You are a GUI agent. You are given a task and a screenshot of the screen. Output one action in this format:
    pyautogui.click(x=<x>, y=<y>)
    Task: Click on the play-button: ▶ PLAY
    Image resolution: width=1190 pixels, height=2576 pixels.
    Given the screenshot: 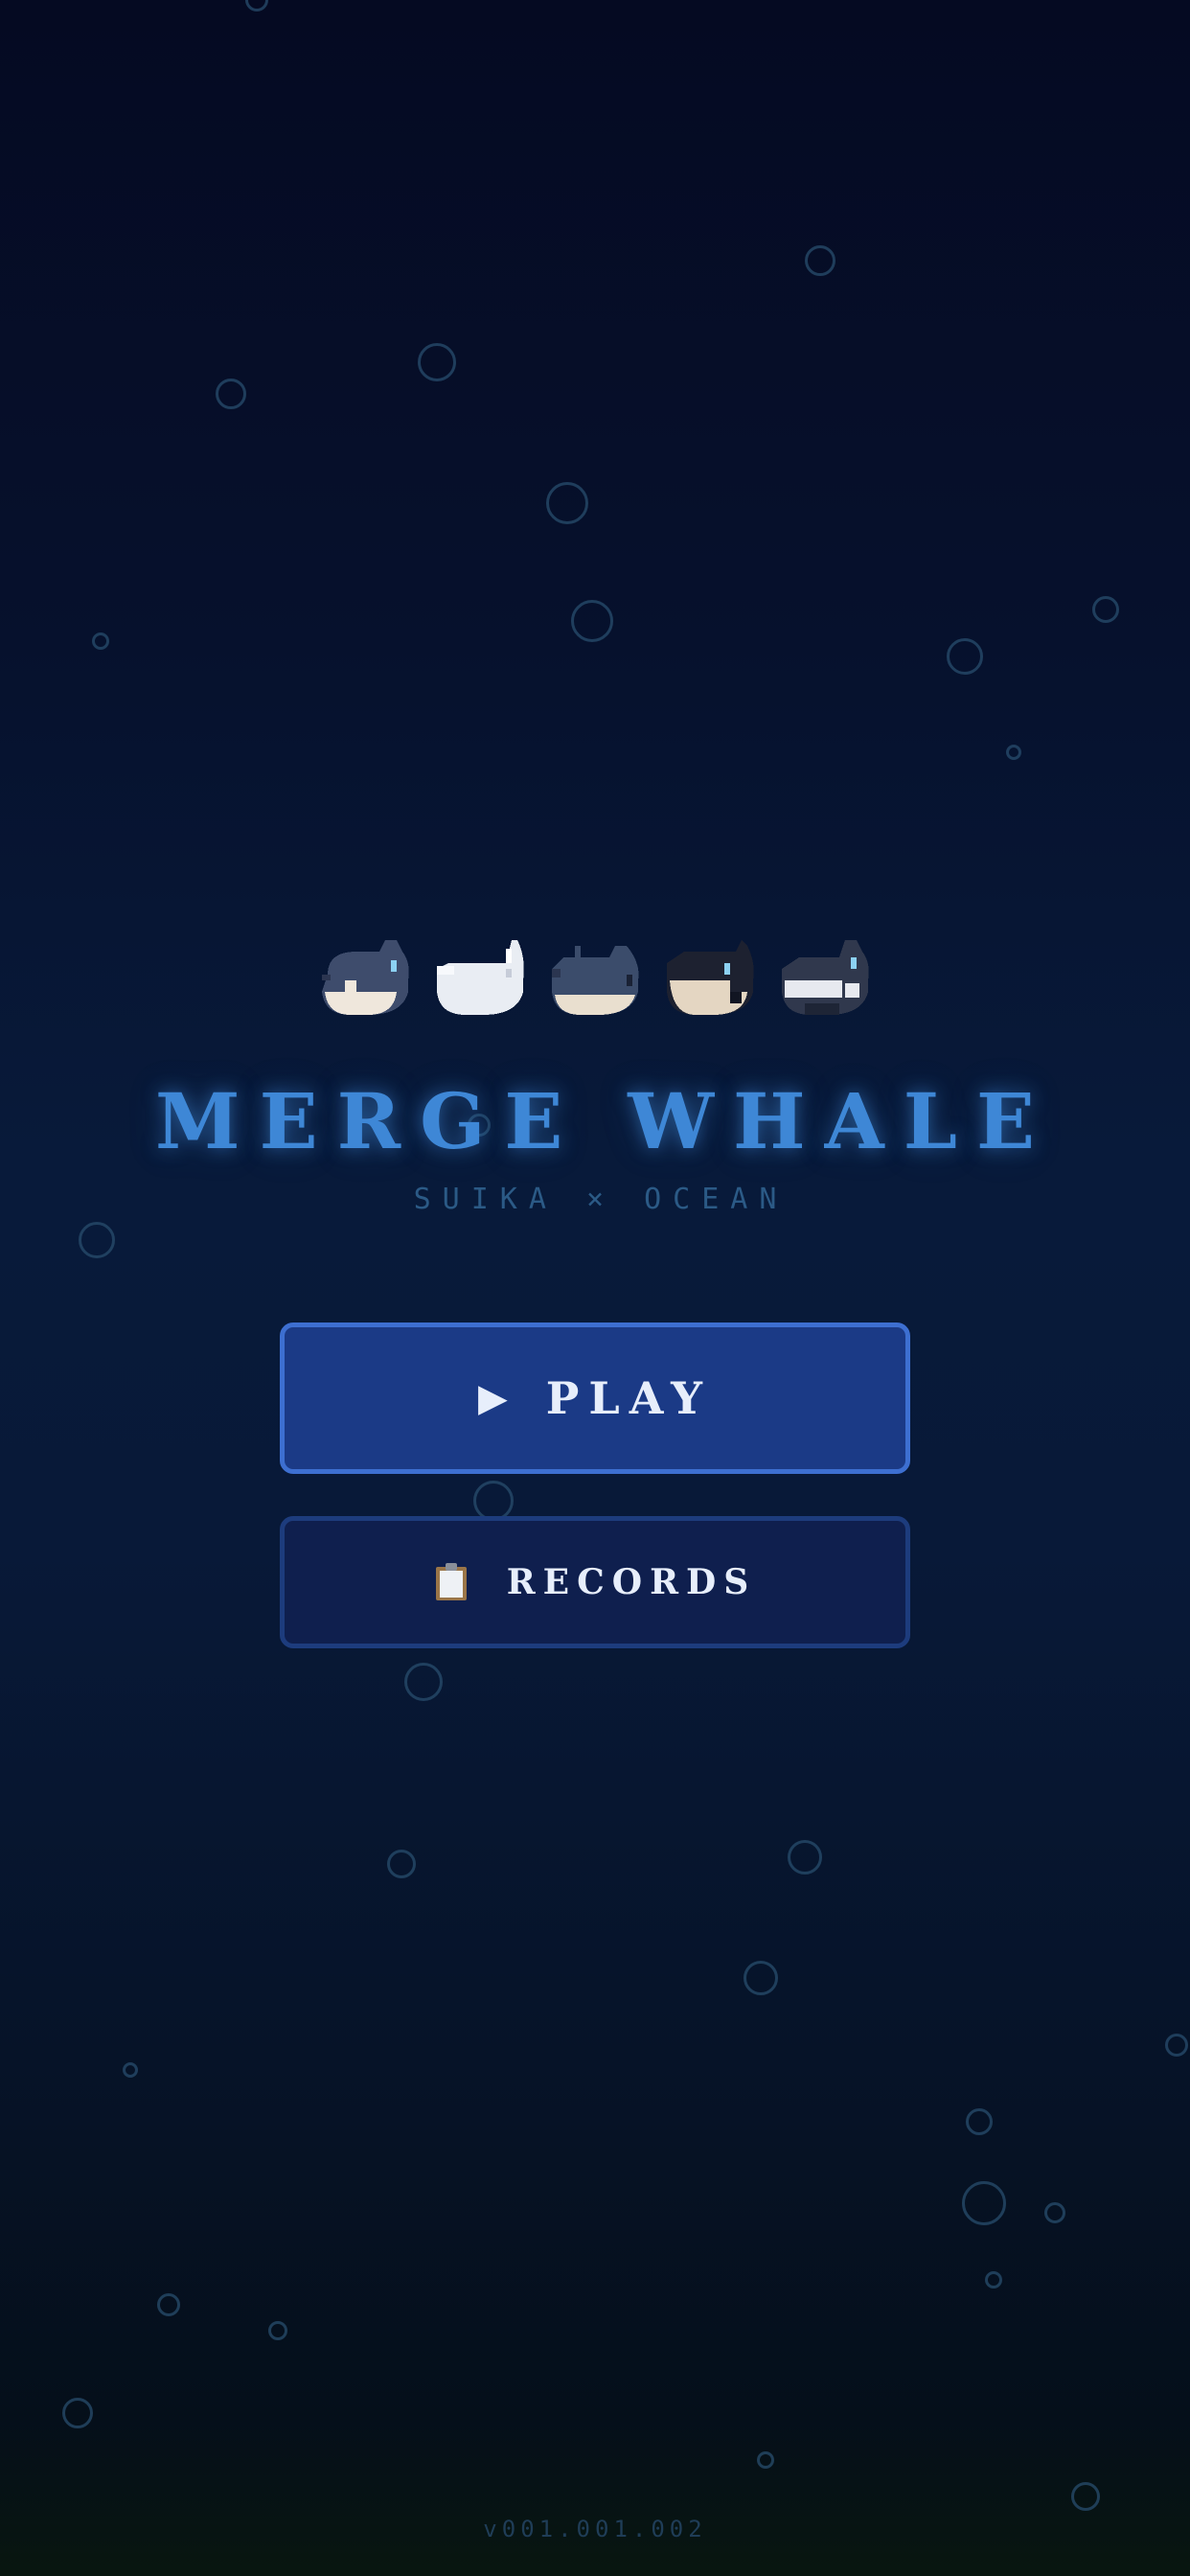 What is the action you would take?
    pyautogui.click(x=595, y=1398)
    